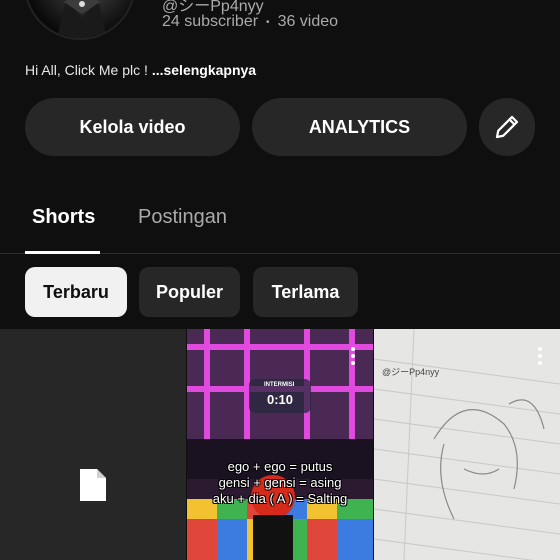 The width and height of the screenshot is (560, 560). Describe the element at coordinates (280, 498) in the screenshot. I see `caption-line: aku + dia ( A ) = Salting` at that location.